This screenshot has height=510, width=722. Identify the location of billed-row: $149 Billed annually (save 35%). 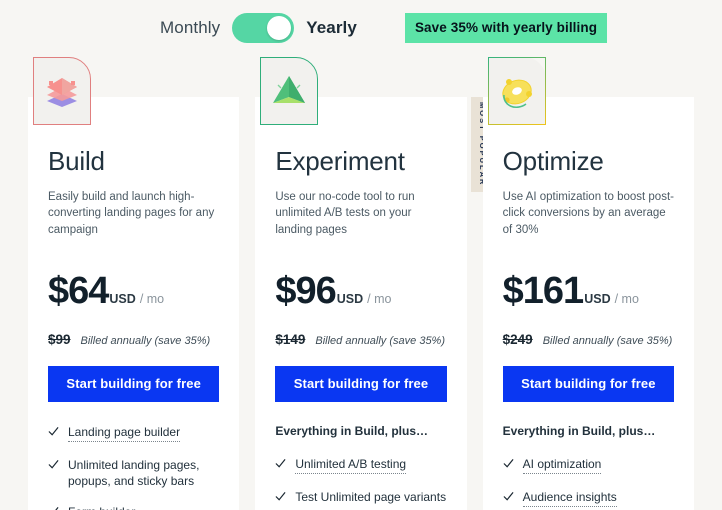
(360, 339).